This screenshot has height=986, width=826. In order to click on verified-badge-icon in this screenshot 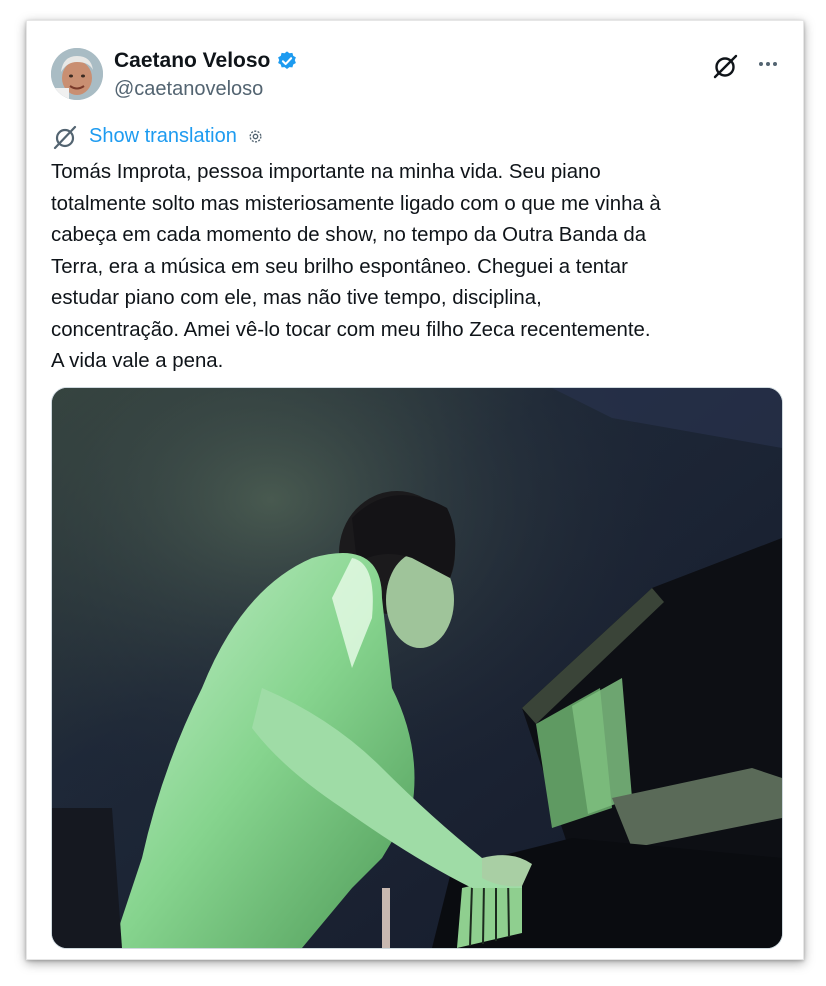, I will do `click(287, 60)`.